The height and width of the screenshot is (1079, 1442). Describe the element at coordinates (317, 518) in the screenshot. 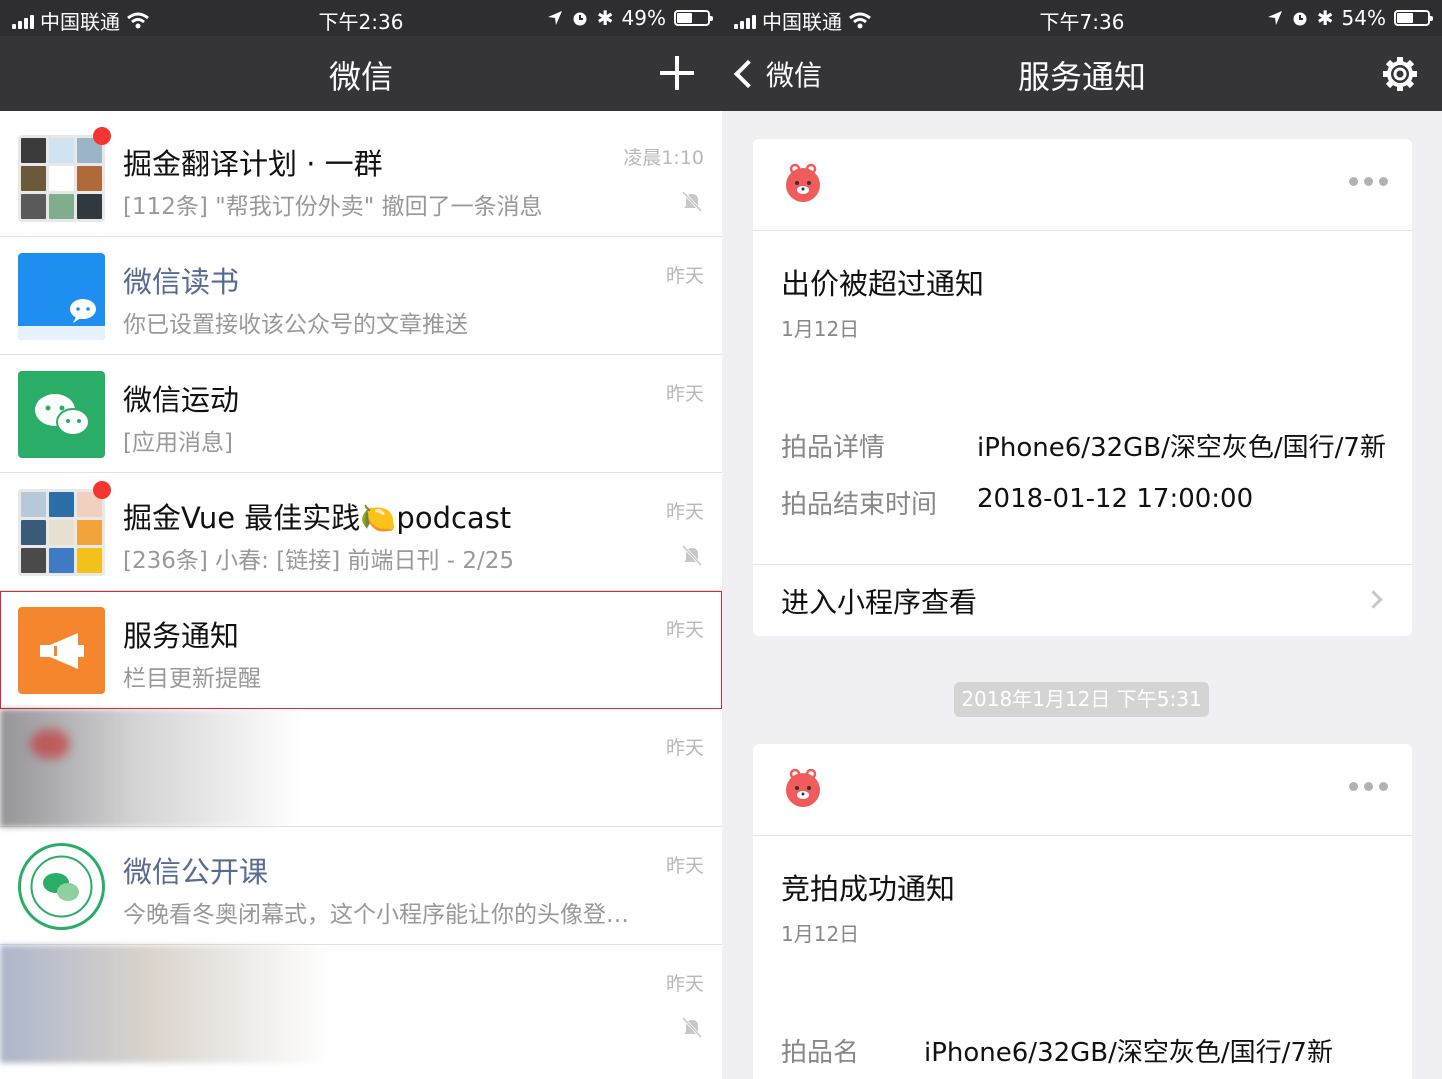

I see `chat-name: 掘金Vue 最佳实践🍋podcast` at that location.